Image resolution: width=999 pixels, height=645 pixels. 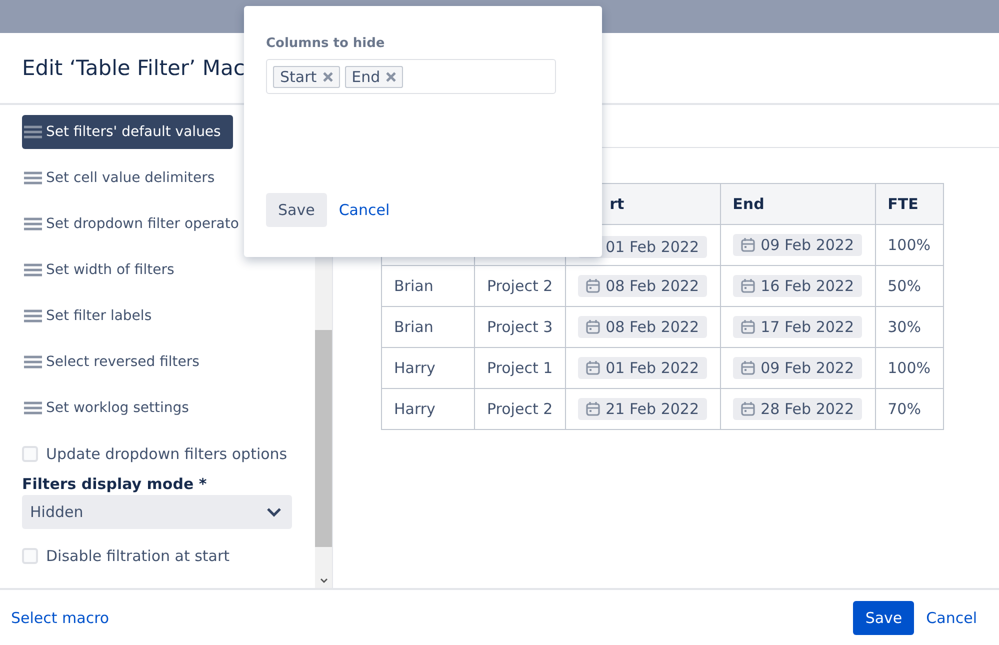 I want to click on table-cell: Project 1, so click(x=520, y=368).